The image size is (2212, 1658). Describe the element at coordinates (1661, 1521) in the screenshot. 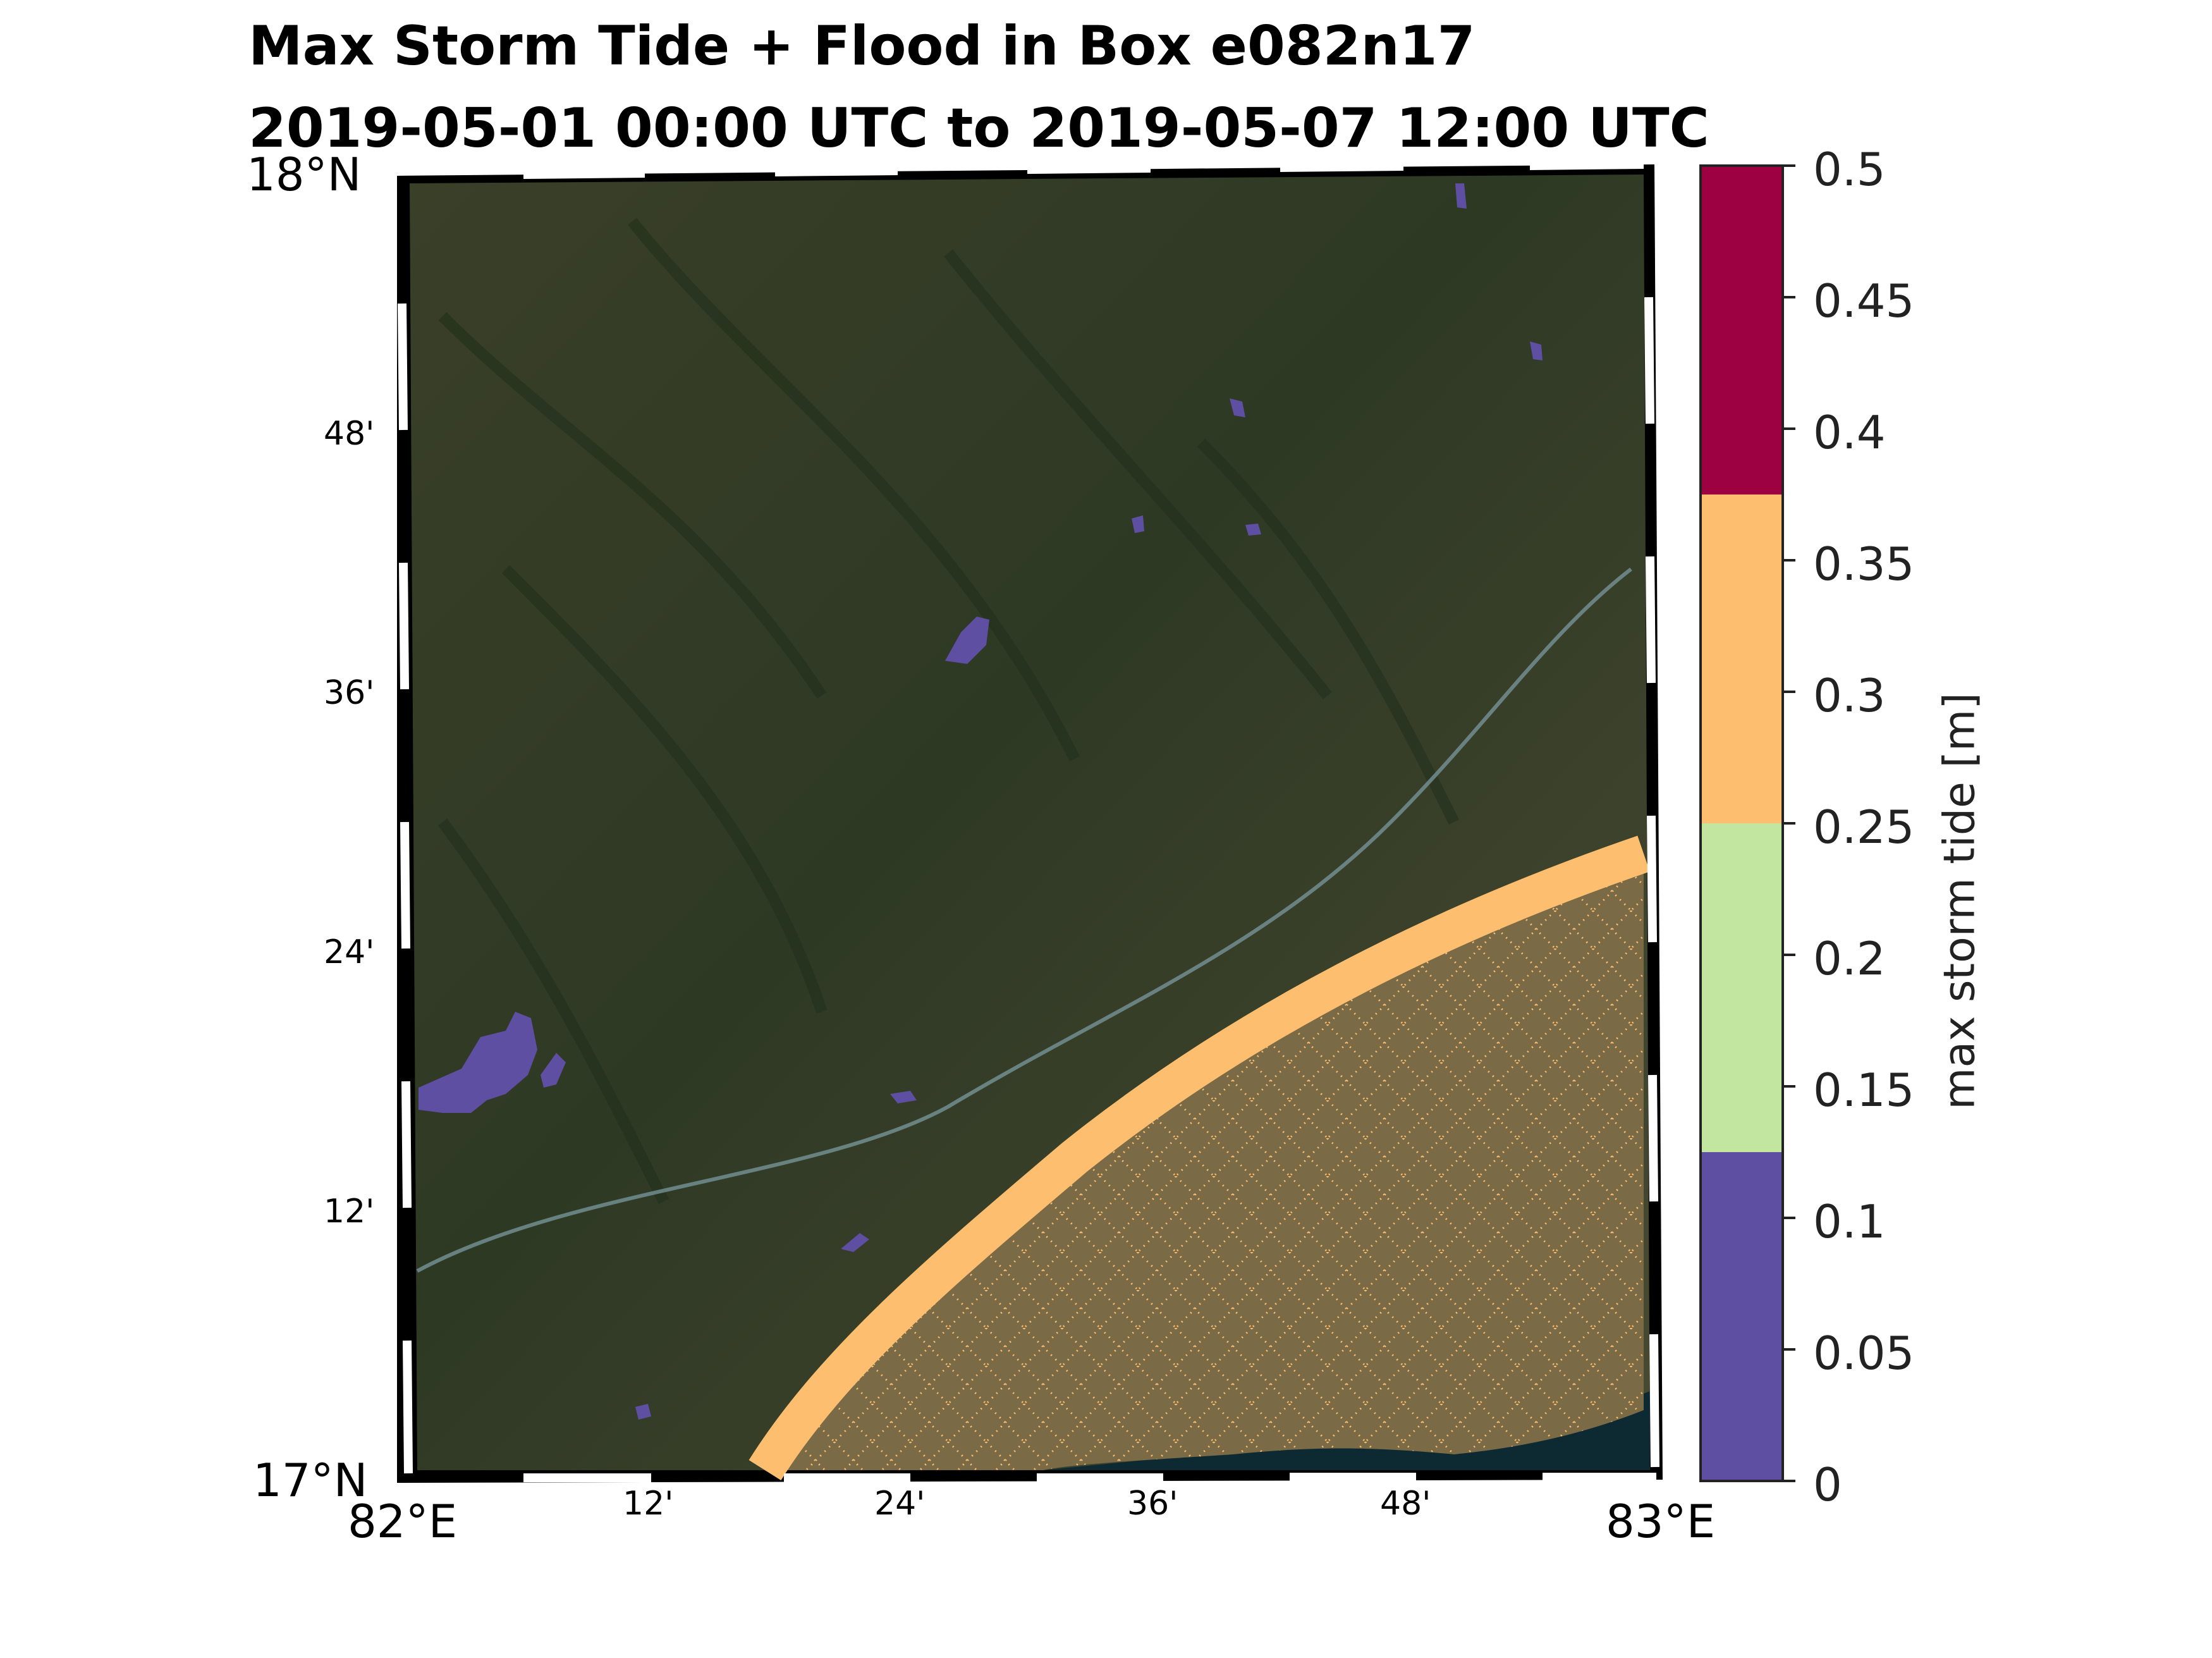

I see `lon-label-east: 83°E` at that location.